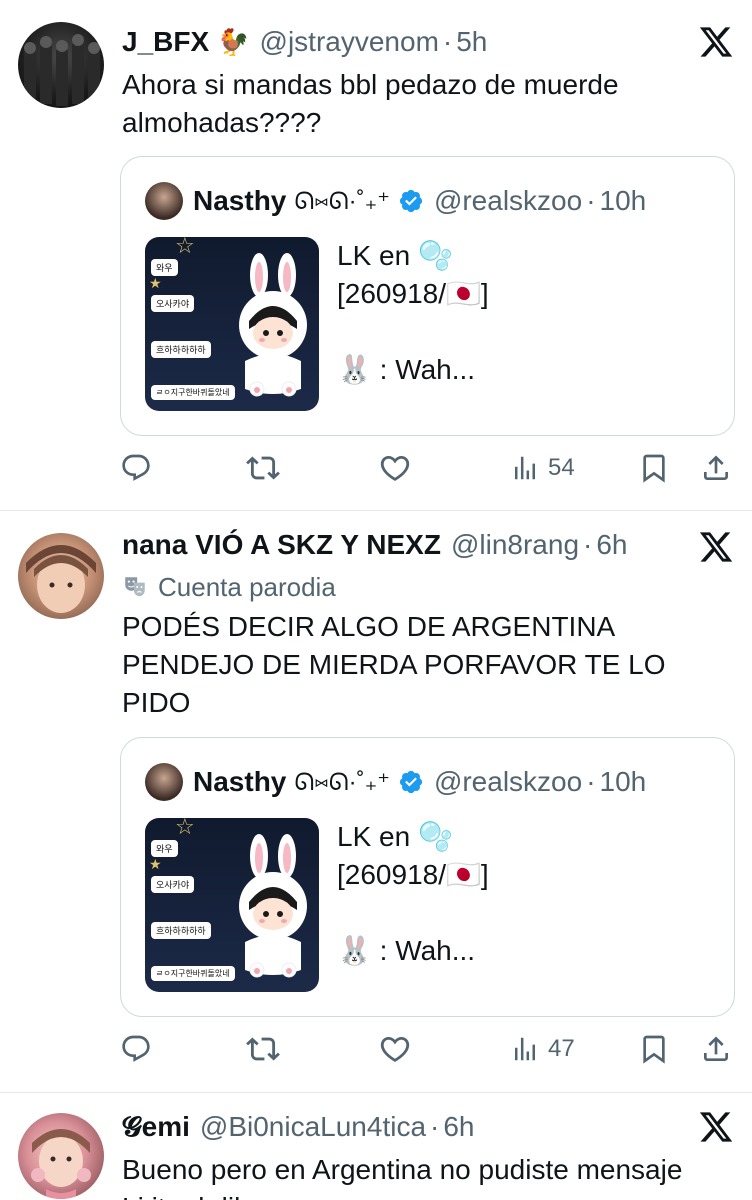 The width and height of the screenshot is (752, 1200). What do you see at coordinates (427, 1049) in the screenshot?
I see `action-bar: 47` at bounding box center [427, 1049].